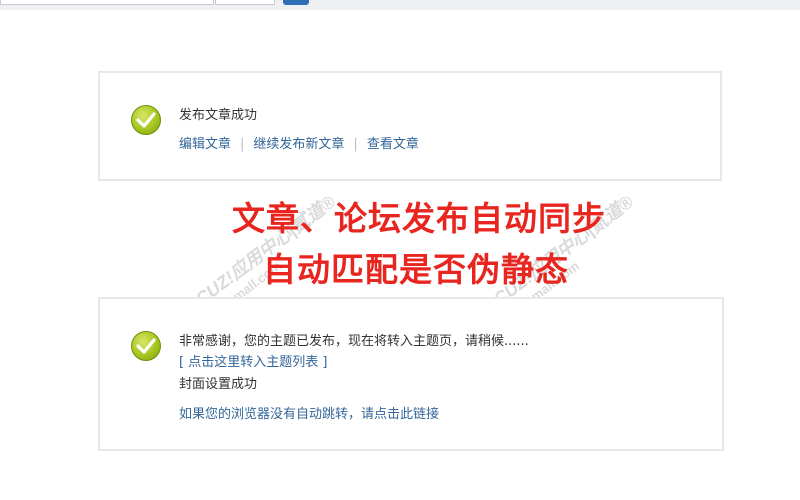 The height and width of the screenshot is (500, 800). I want to click on view-article-link: 查看文章, so click(393, 144).